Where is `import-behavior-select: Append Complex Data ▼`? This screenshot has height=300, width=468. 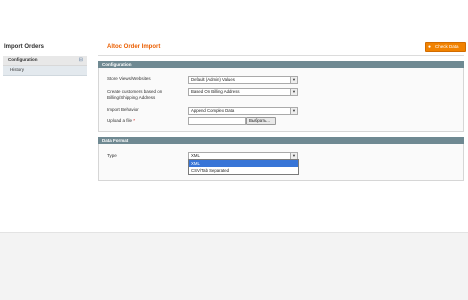
import-behavior-select: Append Complex Data ▼ is located at coordinates (243, 111).